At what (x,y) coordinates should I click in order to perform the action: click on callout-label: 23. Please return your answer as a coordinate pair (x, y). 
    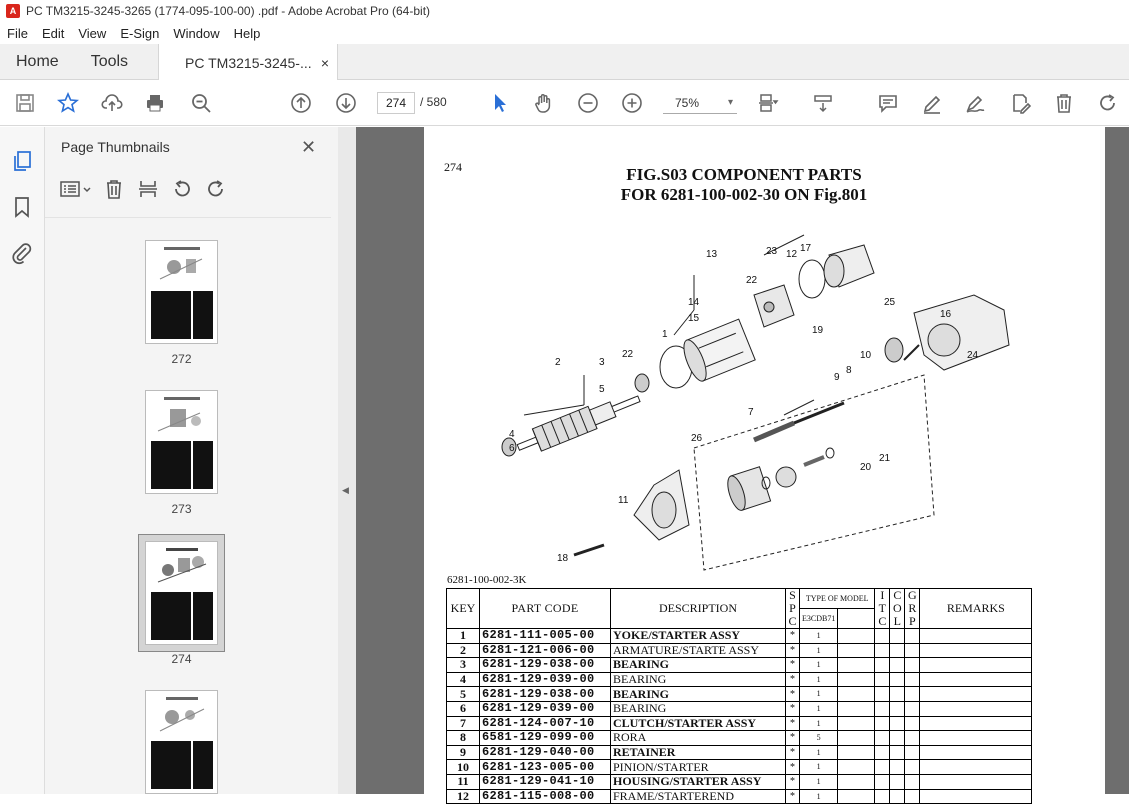
    Looking at the image, I should click on (772, 251).